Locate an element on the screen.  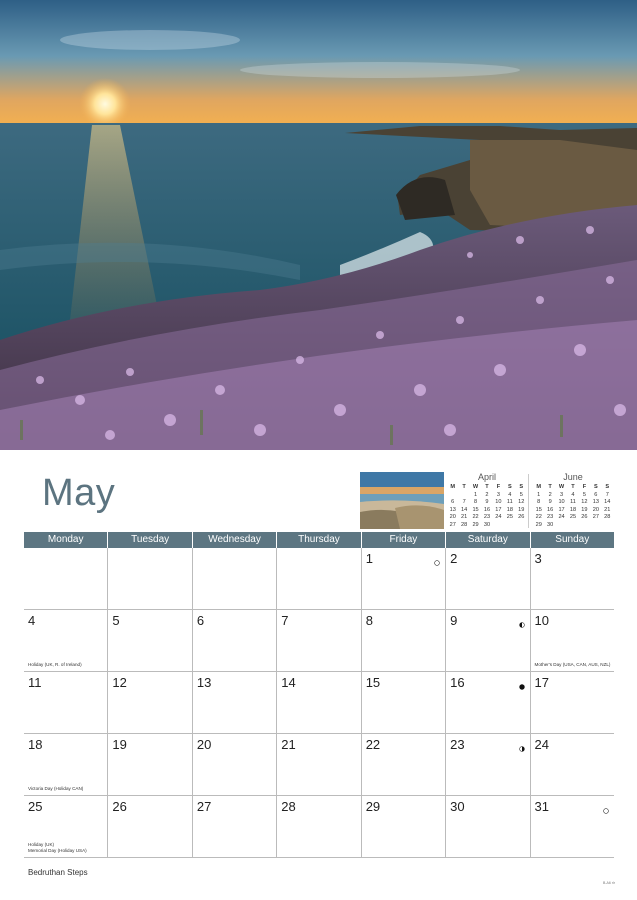
last-quarter-moon-icon is located at coordinates (521, 621).